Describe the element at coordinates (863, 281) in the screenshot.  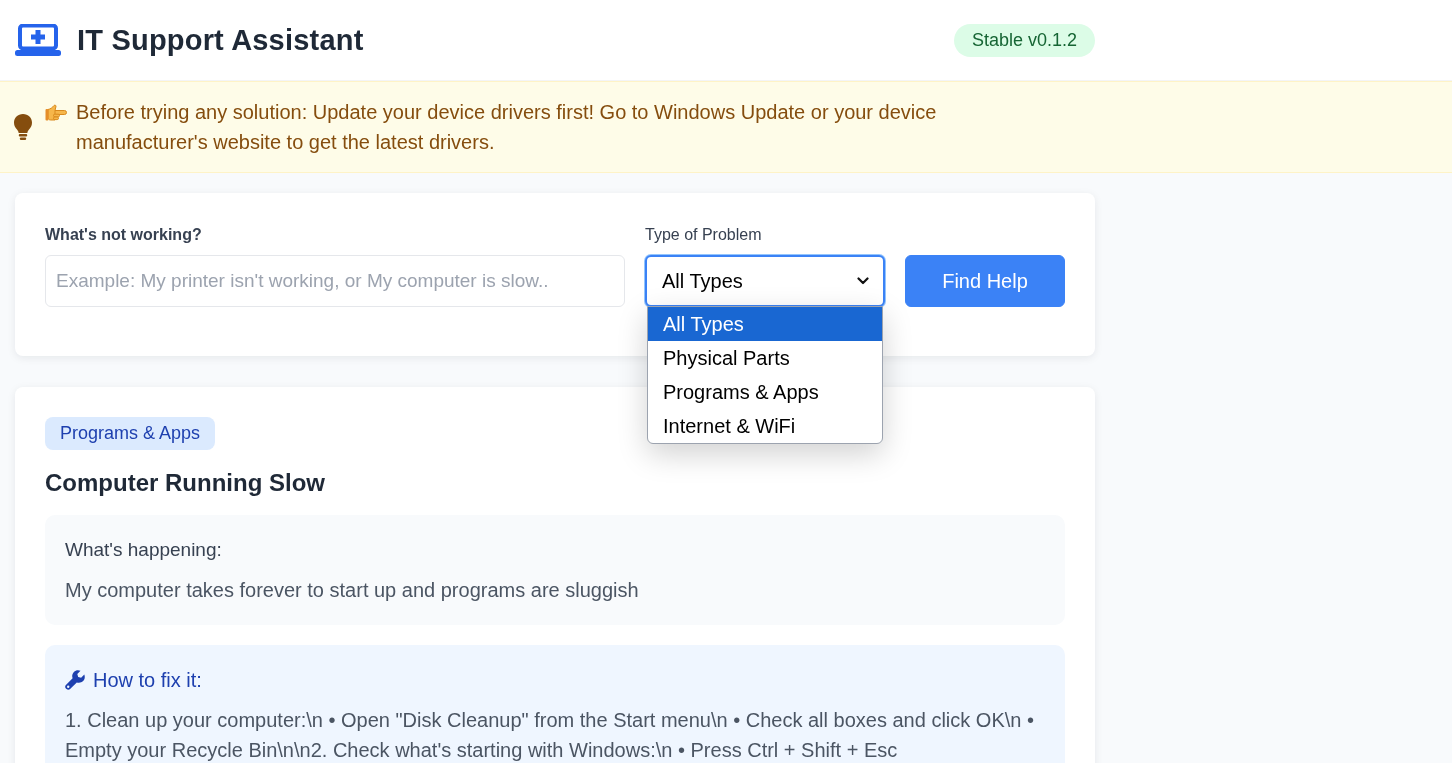
I see `chevron-down-icon` at that location.